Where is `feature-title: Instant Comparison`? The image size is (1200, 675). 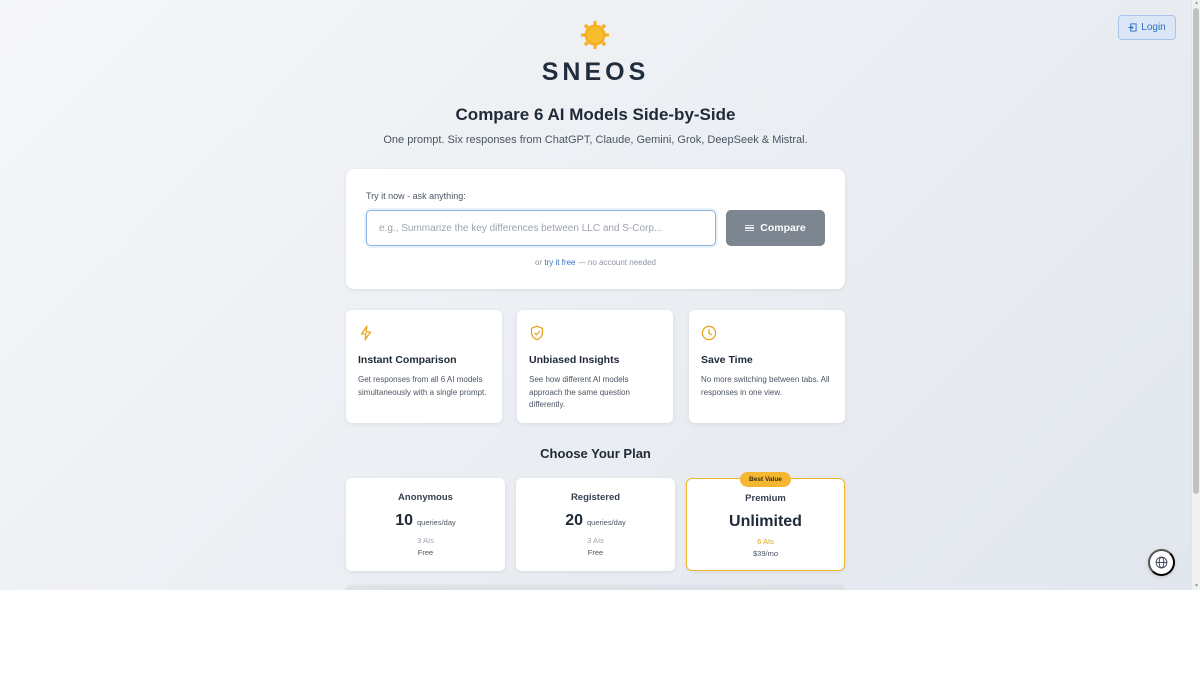 feature-title: Instant Comparison is located at coordinates (407, 360).